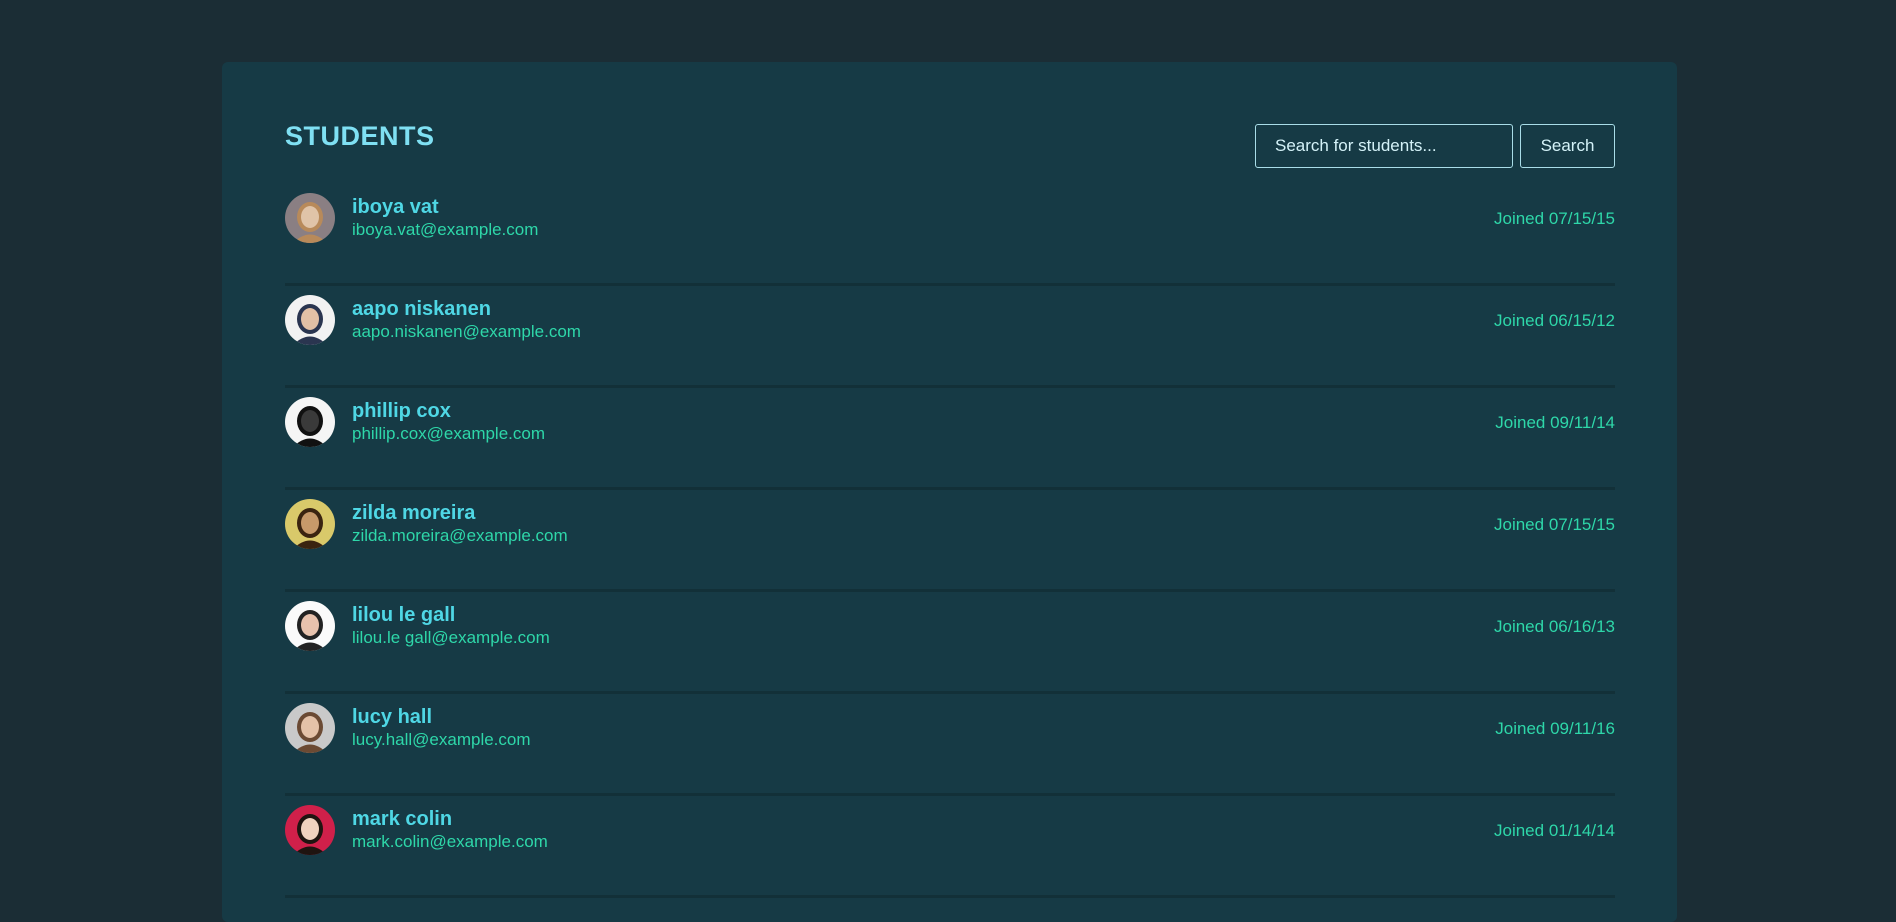 This screenshot has height=922, width=1896. Describe the element at coordinates (395, 207) in the screenshot. I see `student-name: iboya vat` at that location.